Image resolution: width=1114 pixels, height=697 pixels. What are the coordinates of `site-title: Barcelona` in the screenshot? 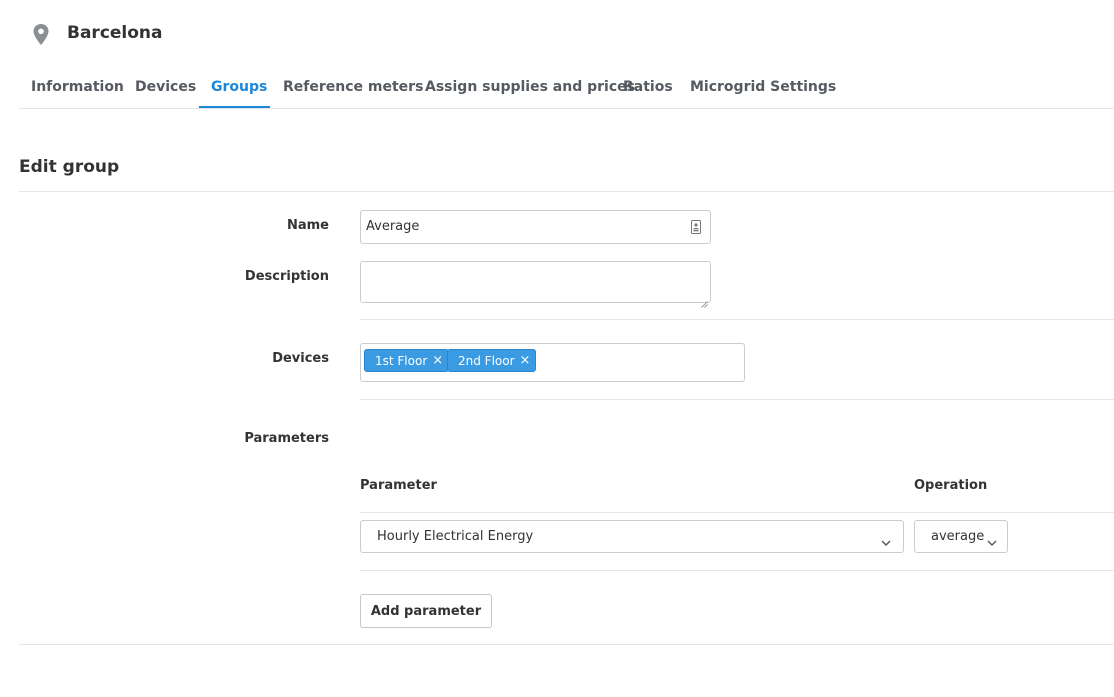 It's located at (115, 33).